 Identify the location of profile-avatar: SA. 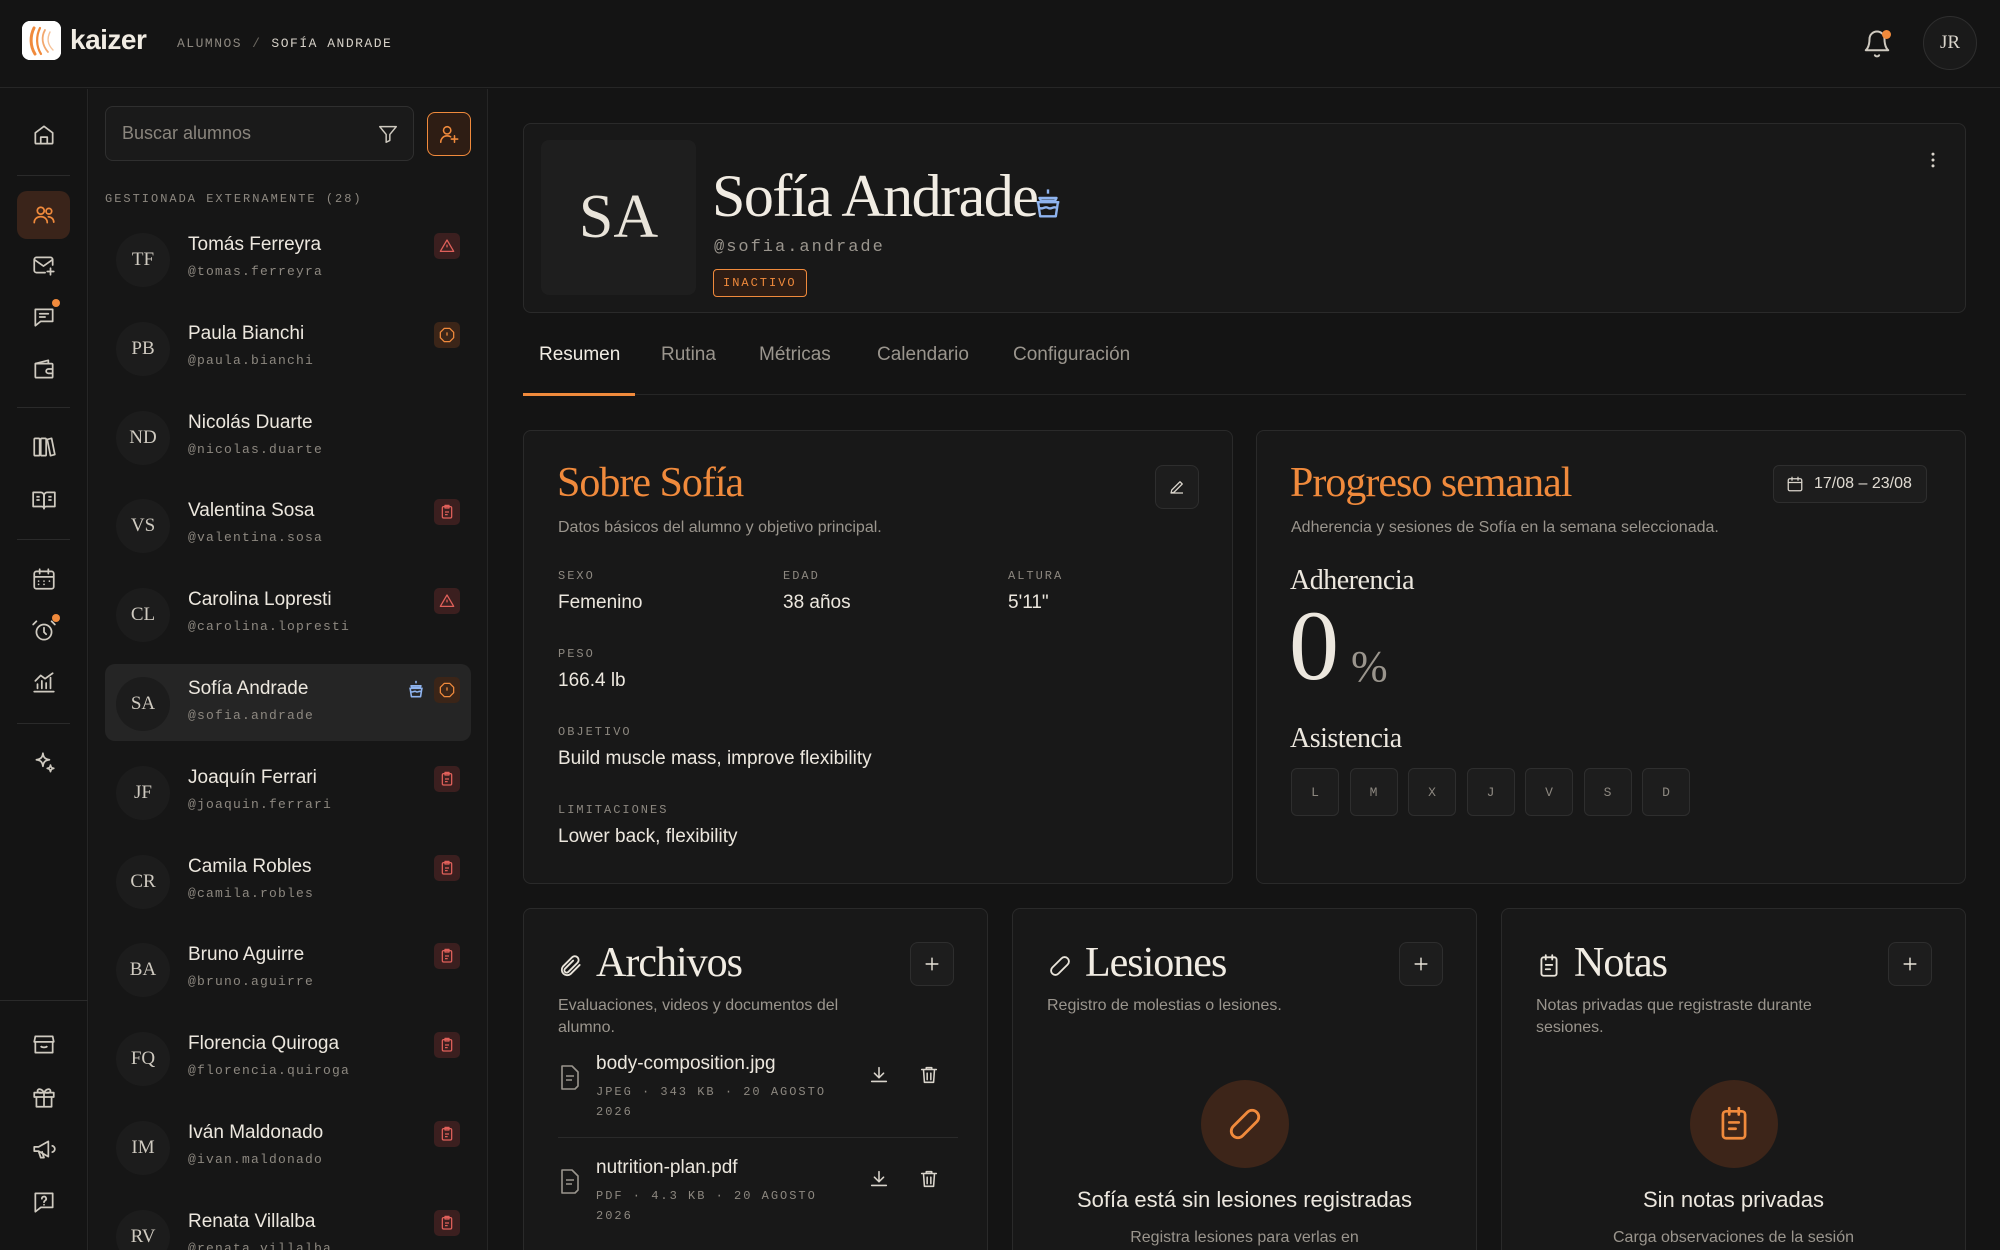
(618, 217).